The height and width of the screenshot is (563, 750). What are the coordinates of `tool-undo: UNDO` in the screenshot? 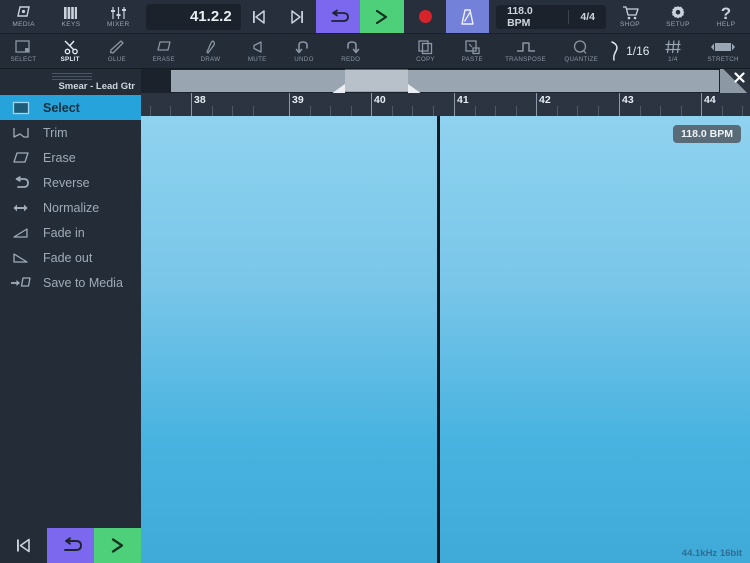 It's located at (304, 51).